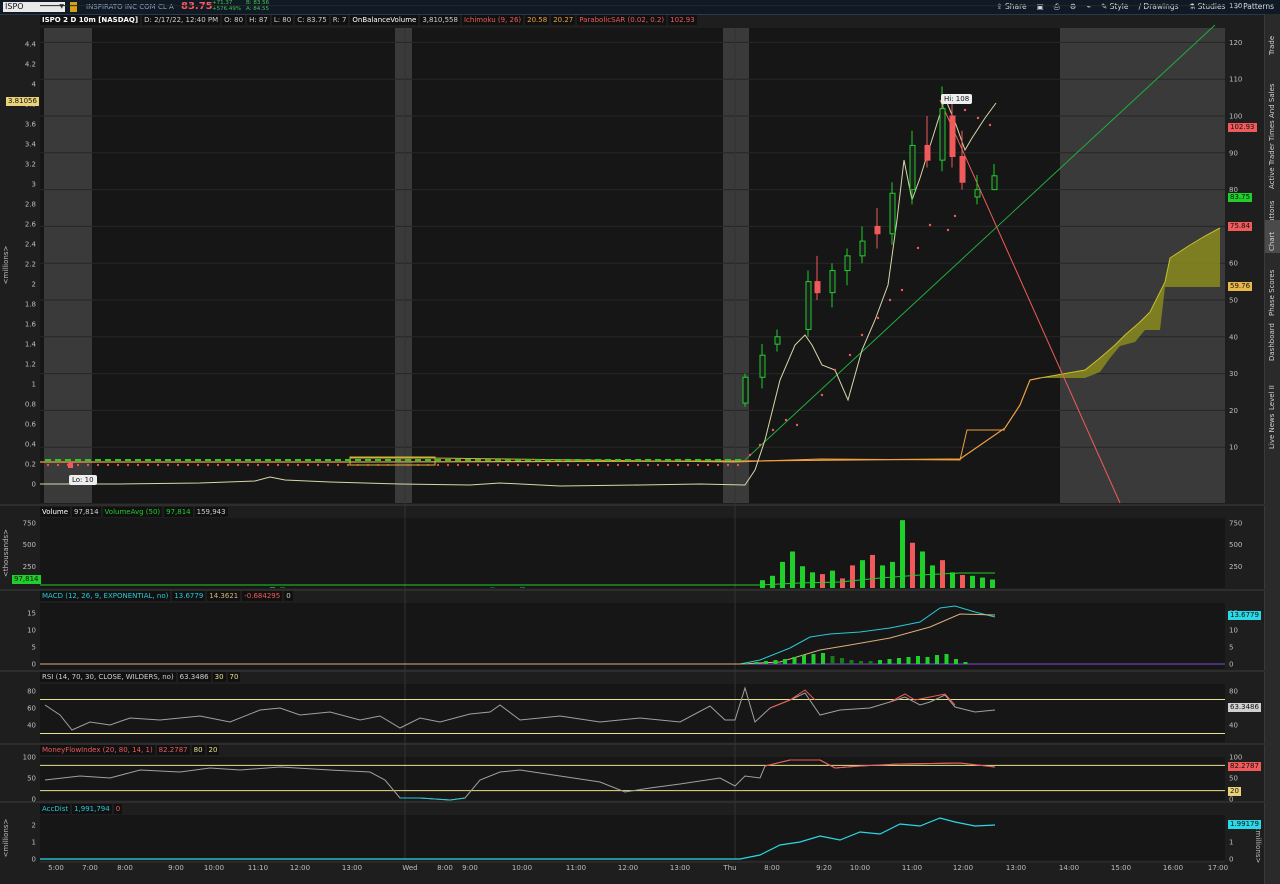 Image resolution: width=1280 pixels, height=884 pixels. What do you see at coordinates (540, 420) in the screenshot?
I see `ichimoku-base-line` at bounding box center [540, 420].